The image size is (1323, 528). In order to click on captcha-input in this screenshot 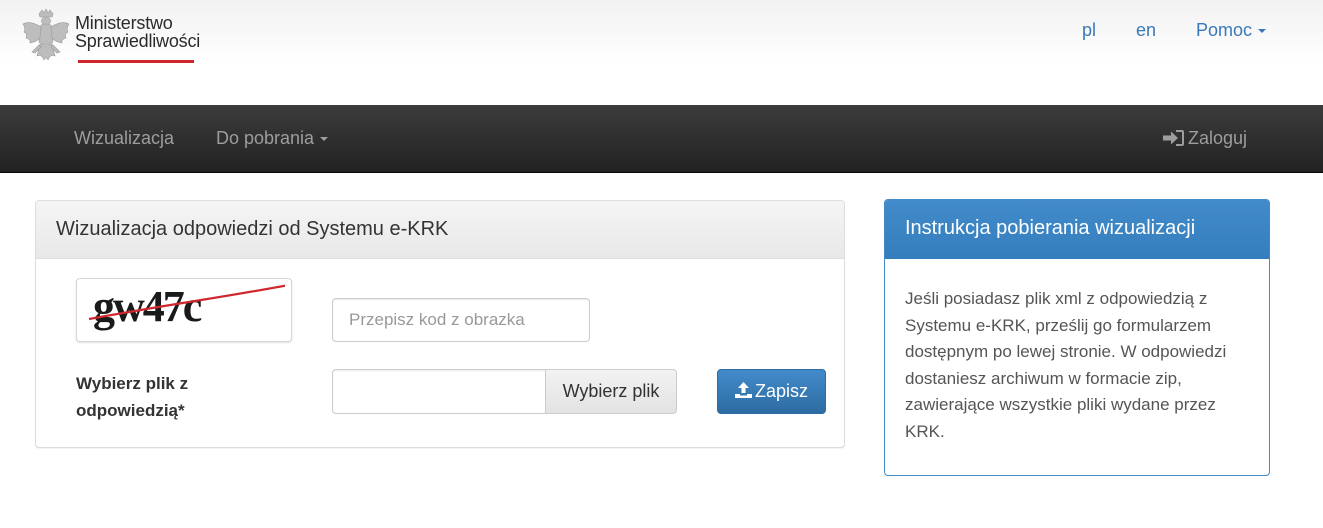, I will do `click(461, 320)`.